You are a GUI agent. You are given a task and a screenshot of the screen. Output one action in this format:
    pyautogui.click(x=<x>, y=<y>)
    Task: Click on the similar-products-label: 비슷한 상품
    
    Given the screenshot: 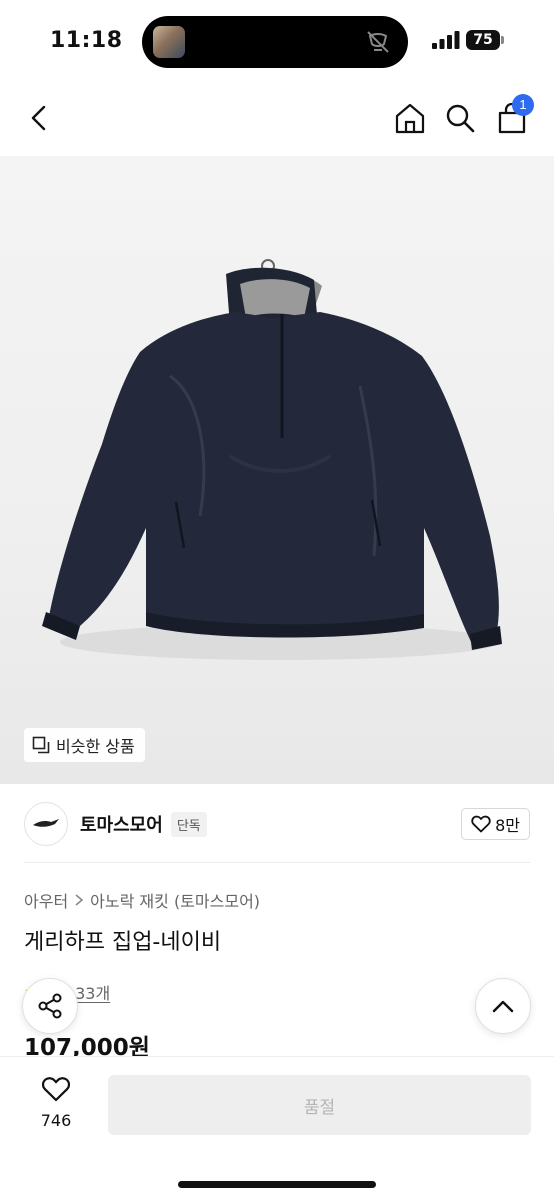 What is the action you would take?
    pyautogui.click(x=95, y=746)
    